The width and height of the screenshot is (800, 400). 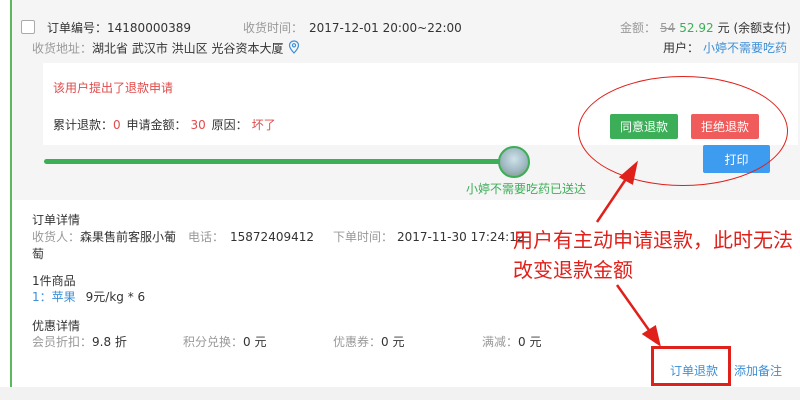 I want to click on amount-note: 元 (余额支付), so click(x=754, y=28).